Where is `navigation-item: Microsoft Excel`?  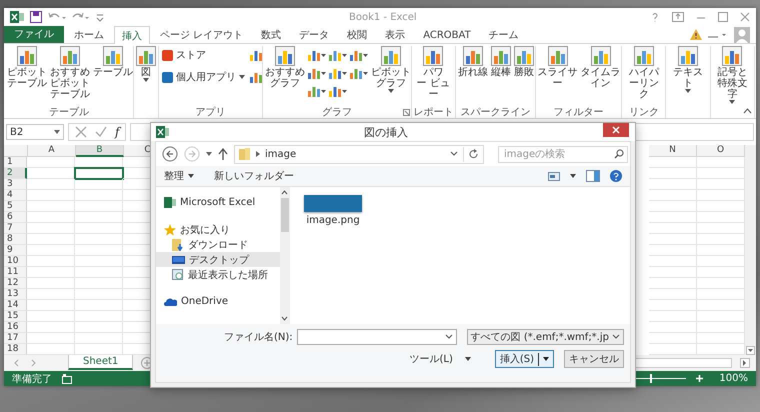
navigation-item: Microsoft Excel is located at coordinates (218, 202).